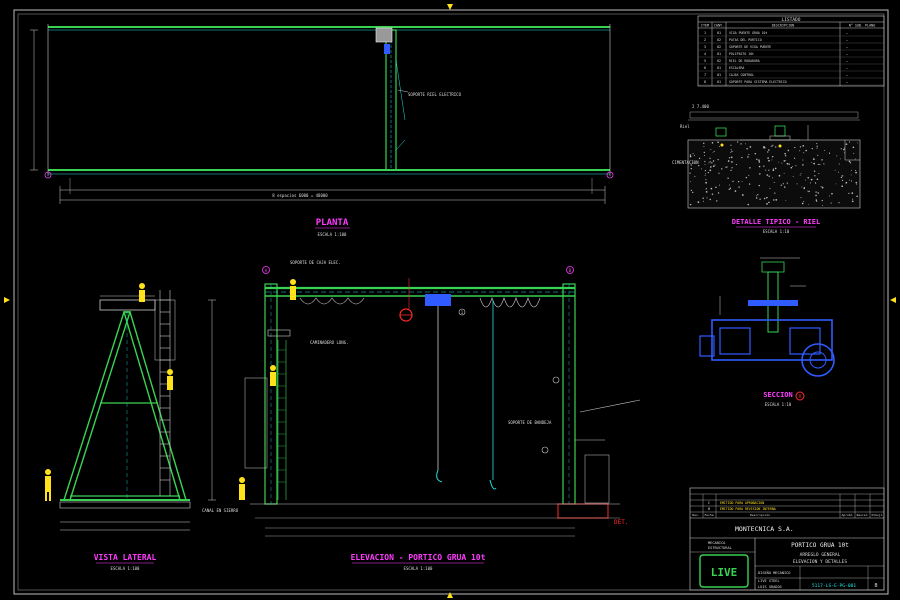 This screenshot has height=600, width=900. Describe the element at coordinates (875, 586) in the screenshot. I see `revision-letter: B` at that location.